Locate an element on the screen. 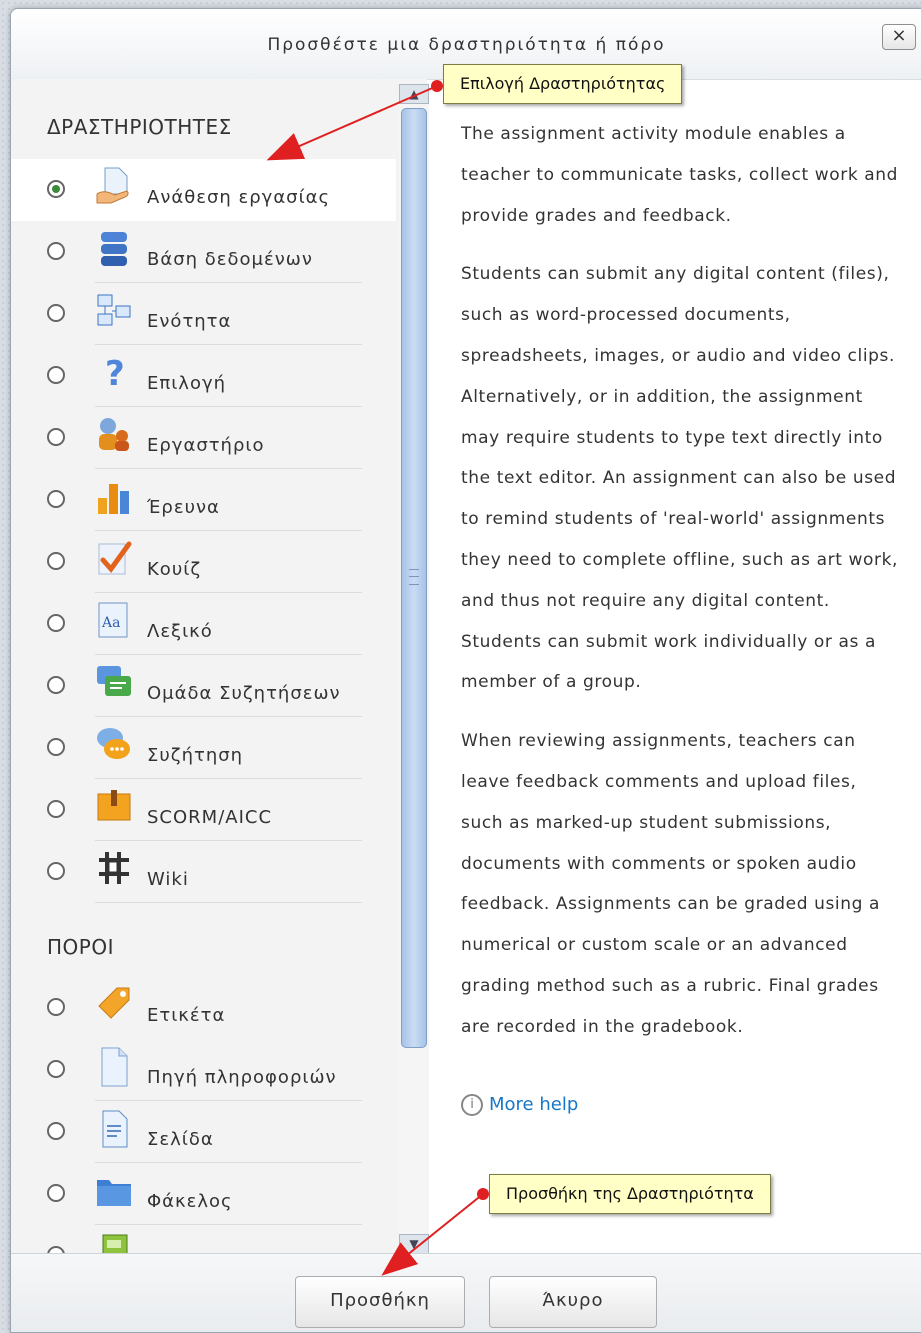 Image resolution: width=921 pixels, height=1333 pixels. glossary-icon: Aa is located at coordinates (113, 620).